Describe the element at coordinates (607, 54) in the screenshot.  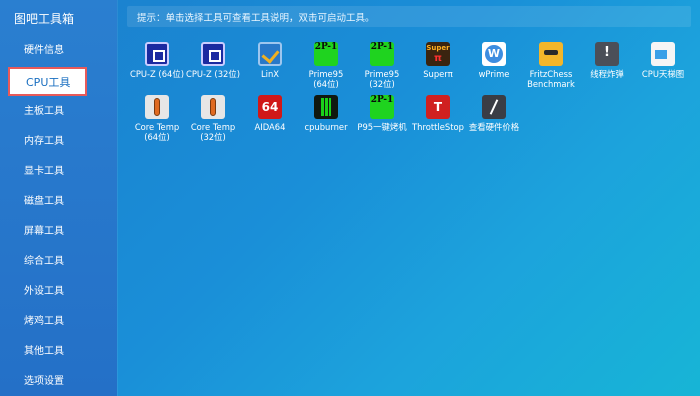
I see `warning-icon` at that location.